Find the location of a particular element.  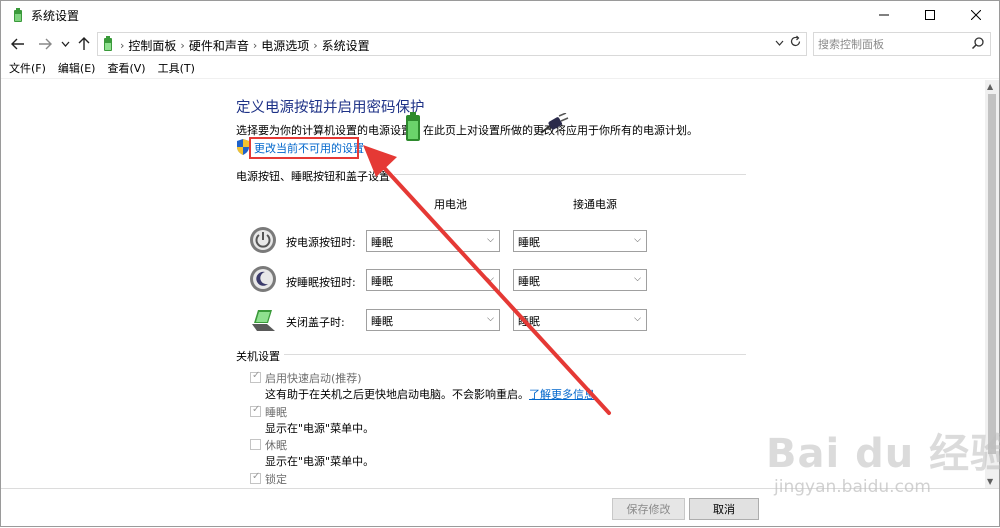

cancel-button: 取消 is located at coordinates (724, 509).